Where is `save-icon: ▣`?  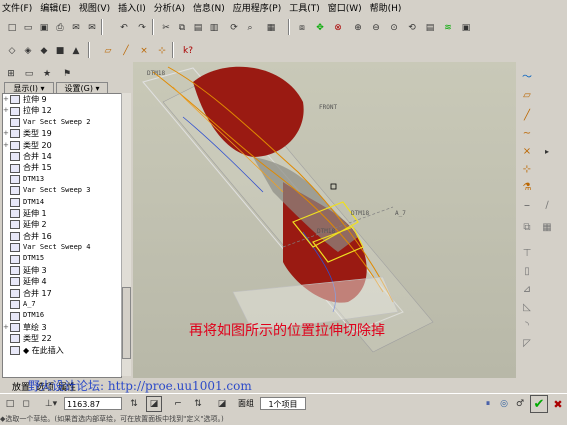 save-icon: ▣ is located at coordinates (44, 28).